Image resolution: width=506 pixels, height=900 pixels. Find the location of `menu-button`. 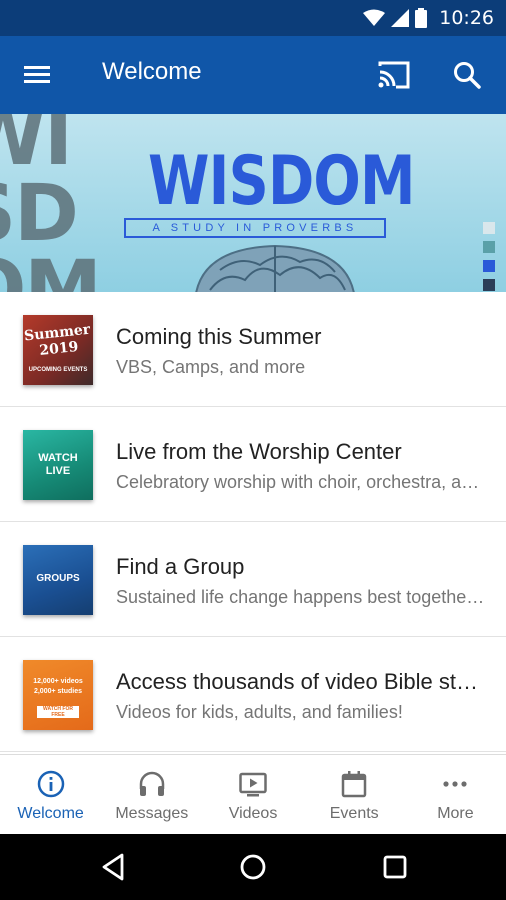

menu-button is located at coordinates (39, 75).